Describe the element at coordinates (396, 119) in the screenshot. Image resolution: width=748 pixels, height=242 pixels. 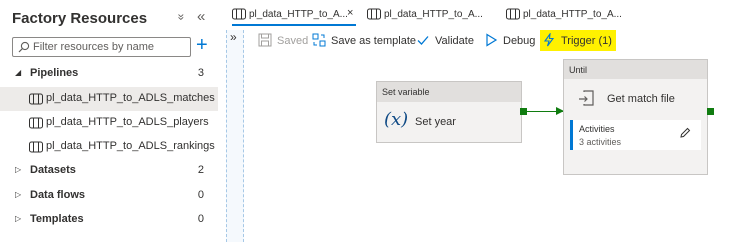
I see `fx-variable-icon: (𝑥)` at that location.